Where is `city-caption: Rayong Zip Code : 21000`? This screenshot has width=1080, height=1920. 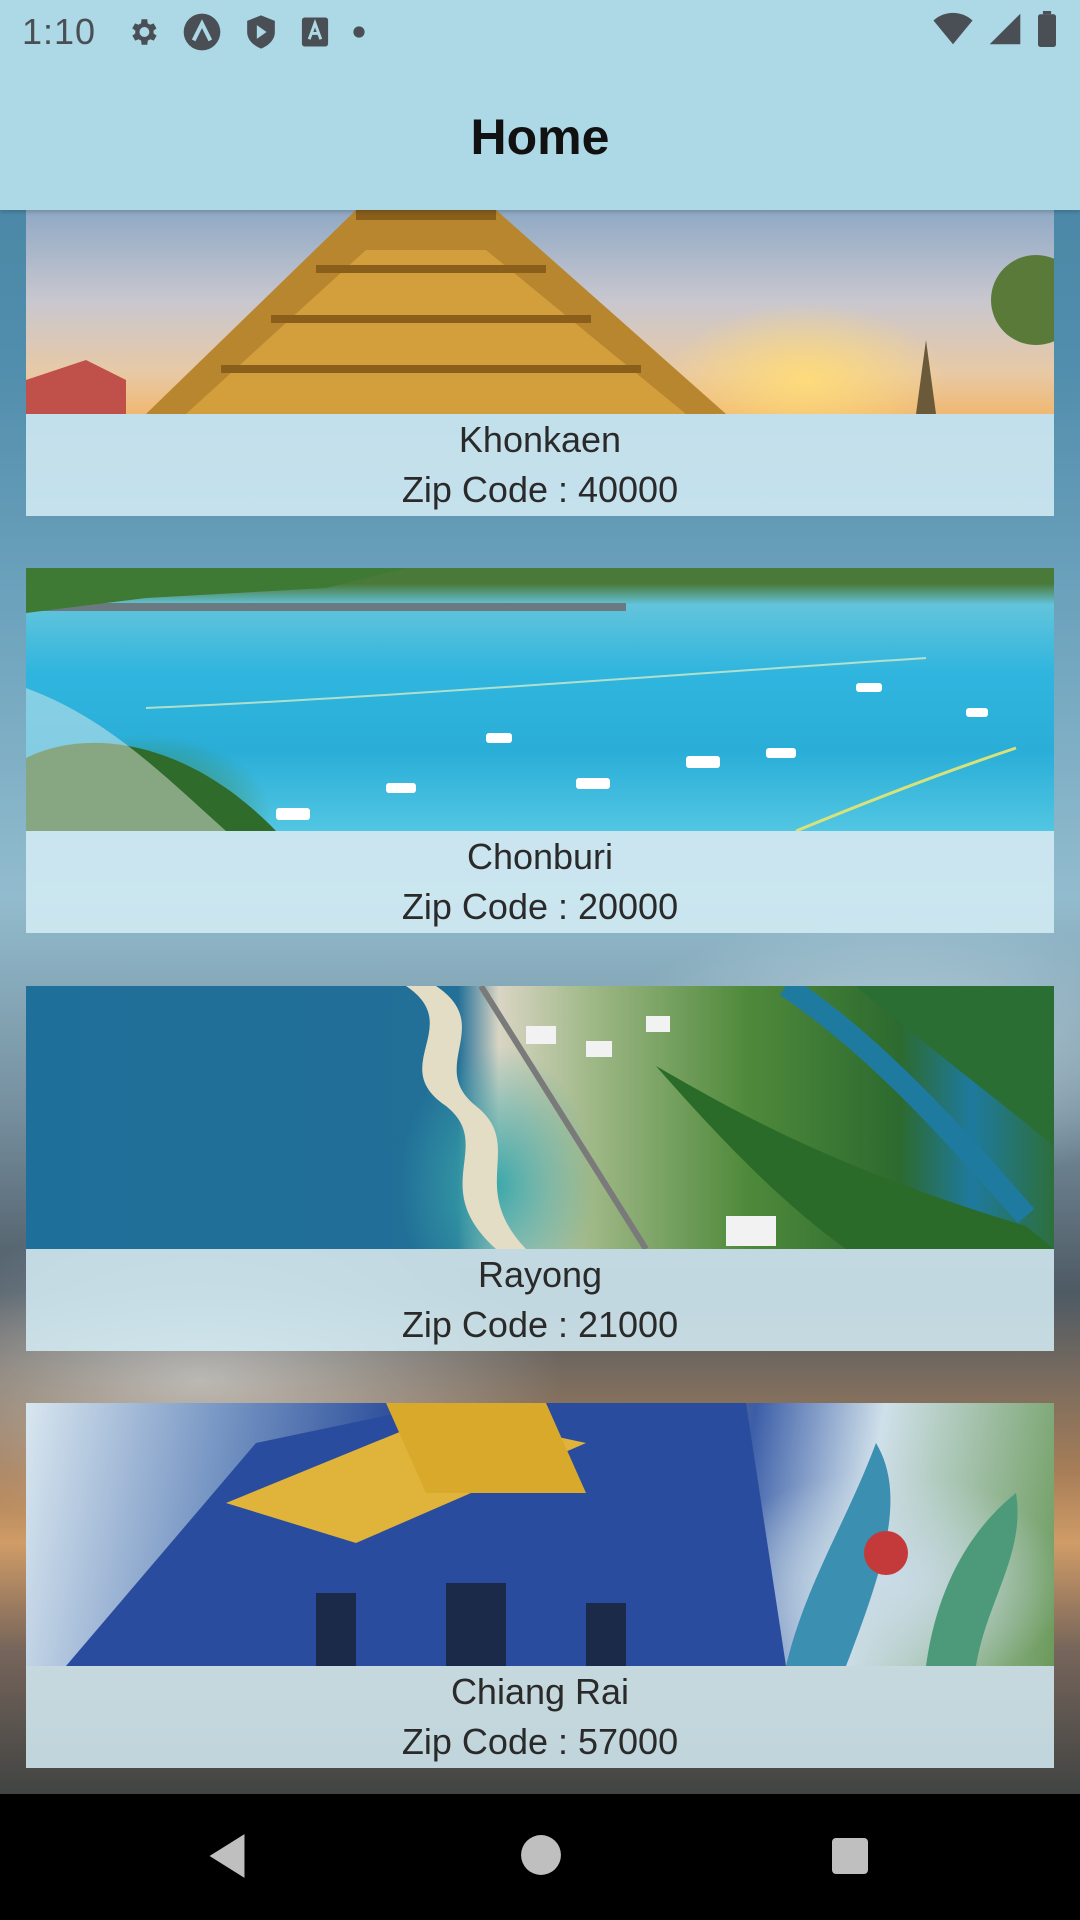 city-caption: Rayong Zip Code : 21000 is located at coordinates (540, 1300).